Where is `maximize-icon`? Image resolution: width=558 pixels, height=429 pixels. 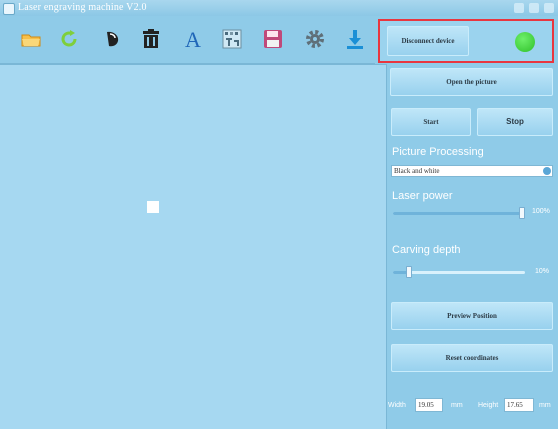 maximize-icon is located at coordinates (534, 8).